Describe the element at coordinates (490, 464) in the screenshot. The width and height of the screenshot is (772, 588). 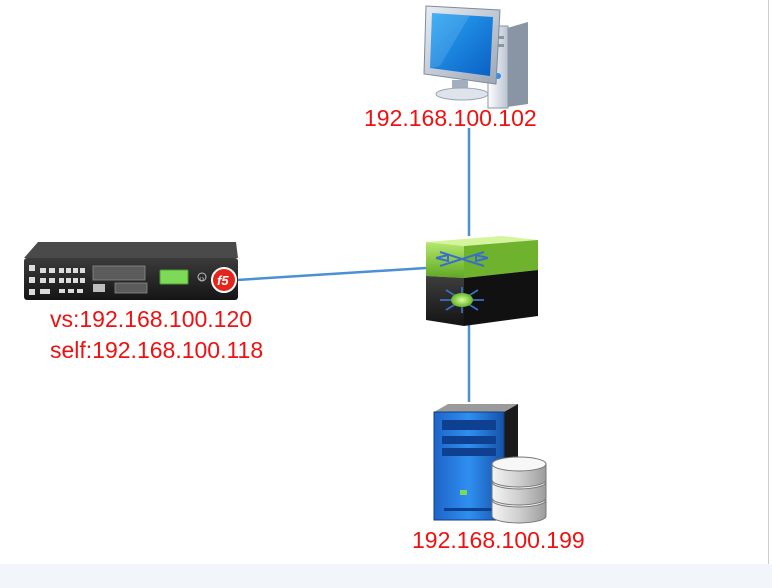
I see `database-server-icon` at that location.